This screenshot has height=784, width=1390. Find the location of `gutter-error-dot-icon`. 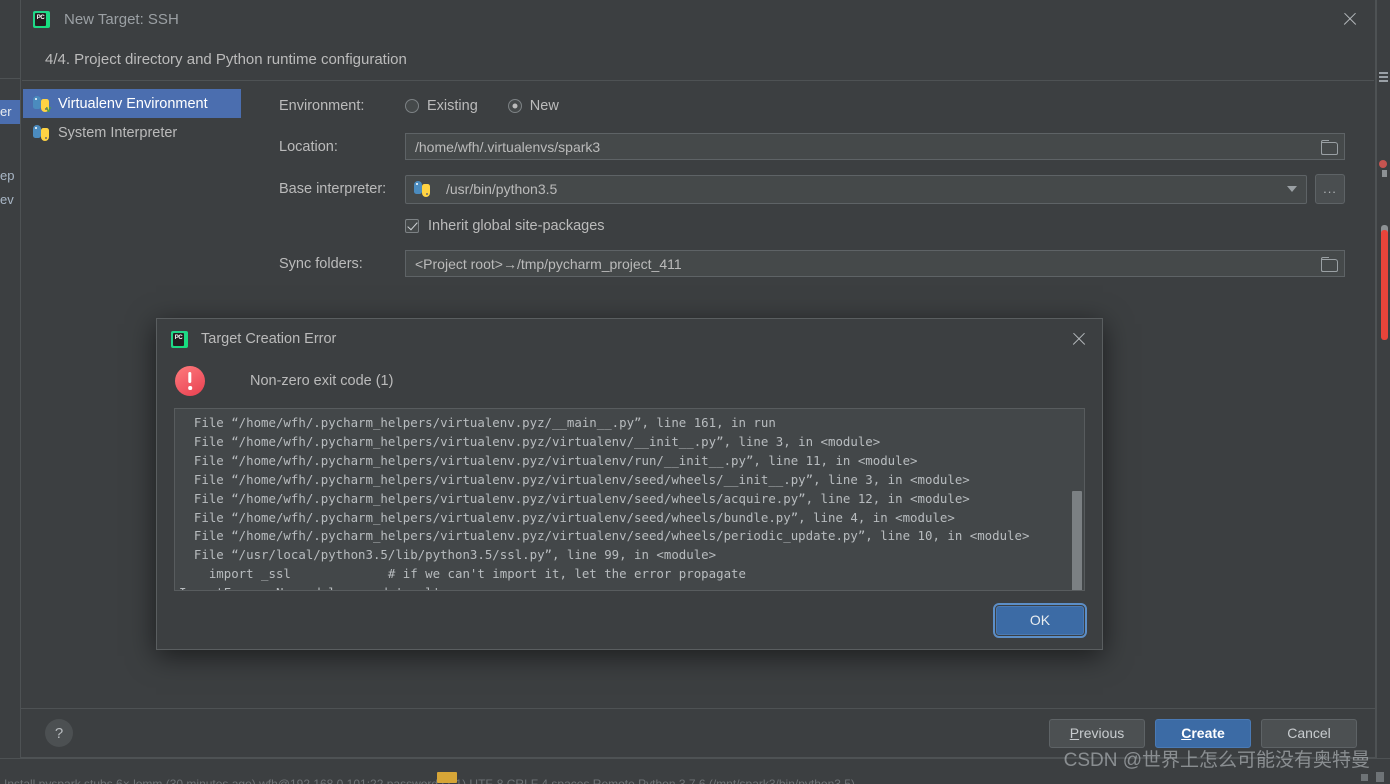

gutter-error-dot-icon is located at coordinates (1383, 164).